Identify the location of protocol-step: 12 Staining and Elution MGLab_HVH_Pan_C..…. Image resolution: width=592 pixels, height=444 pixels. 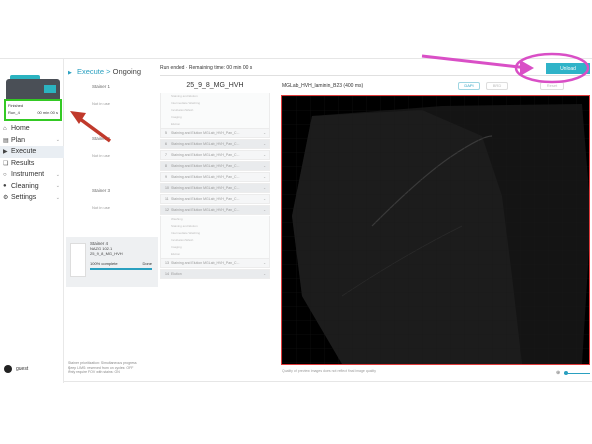
(215, 210).